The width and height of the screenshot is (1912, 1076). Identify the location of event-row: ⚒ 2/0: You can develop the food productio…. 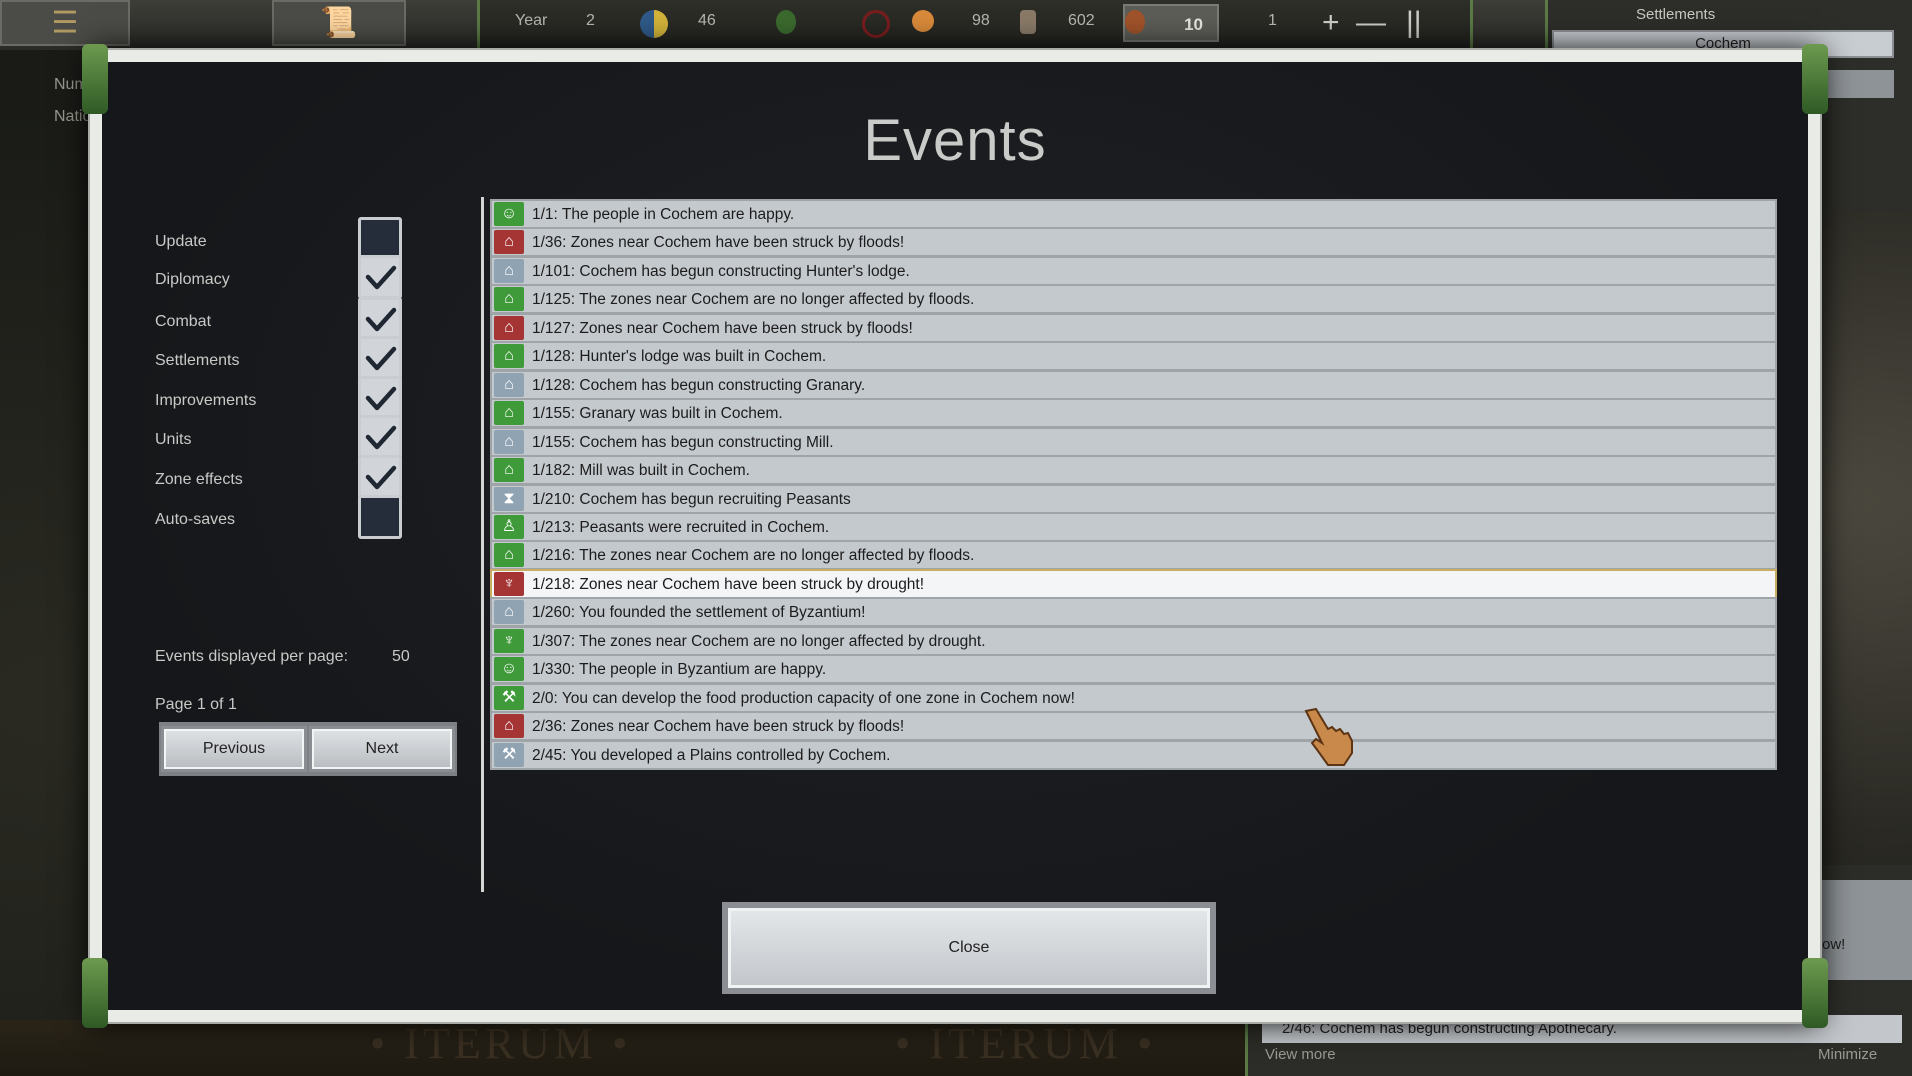
(1133, 697).